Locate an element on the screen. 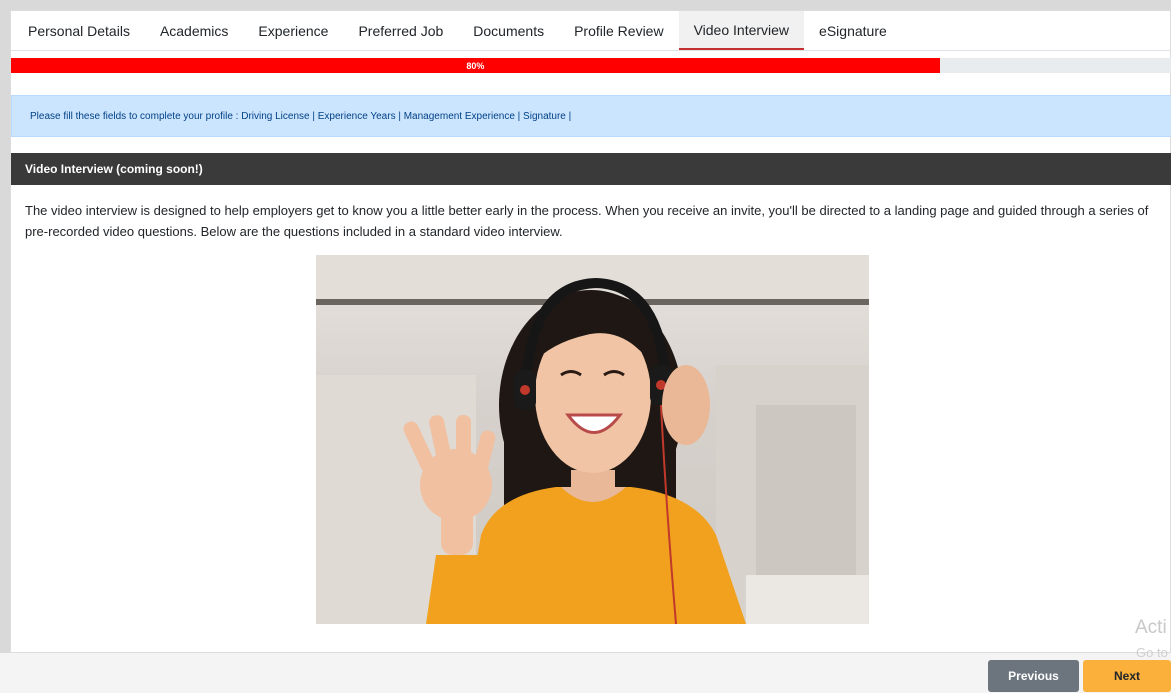 This screenshot has width=1171, height=693. tab-personal-details: Personal Details is located at coordinates (79, 30).